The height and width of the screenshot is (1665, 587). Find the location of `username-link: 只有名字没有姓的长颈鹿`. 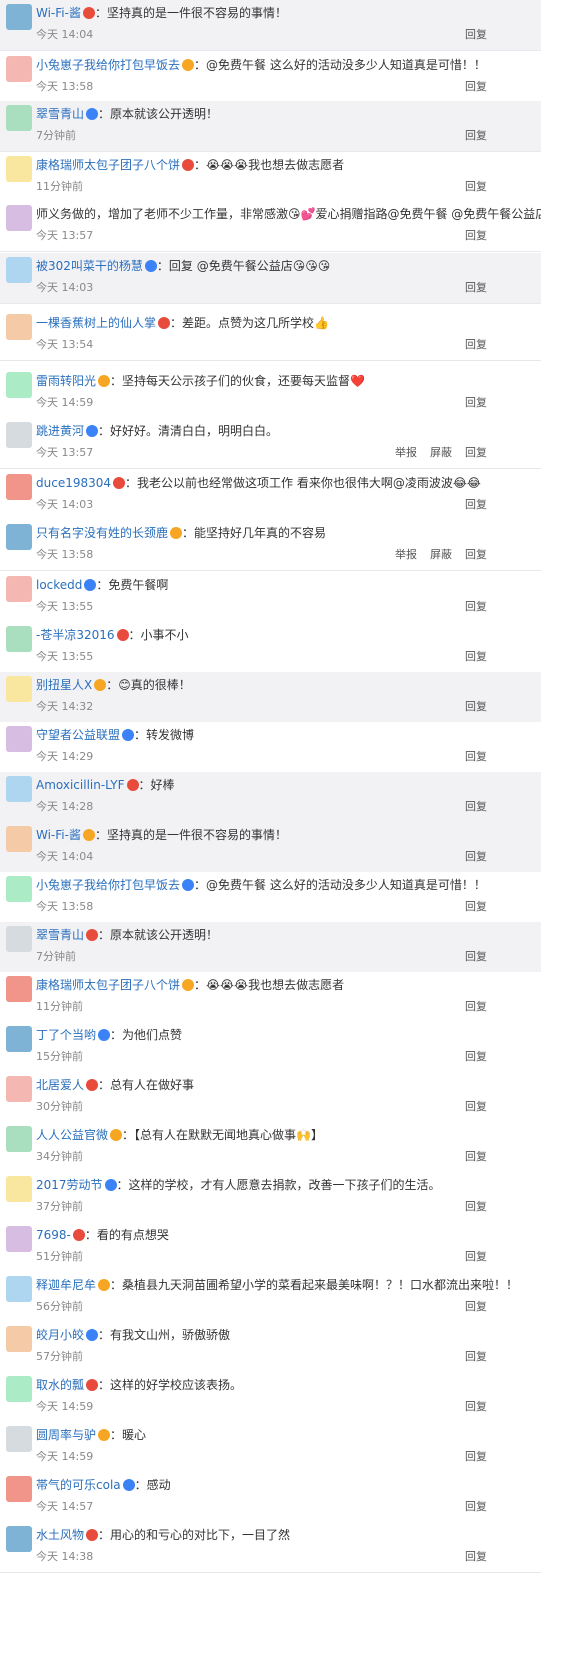

username-link: 只有名字没有姓的长颈鹿 is located at coordinates (102, 533).